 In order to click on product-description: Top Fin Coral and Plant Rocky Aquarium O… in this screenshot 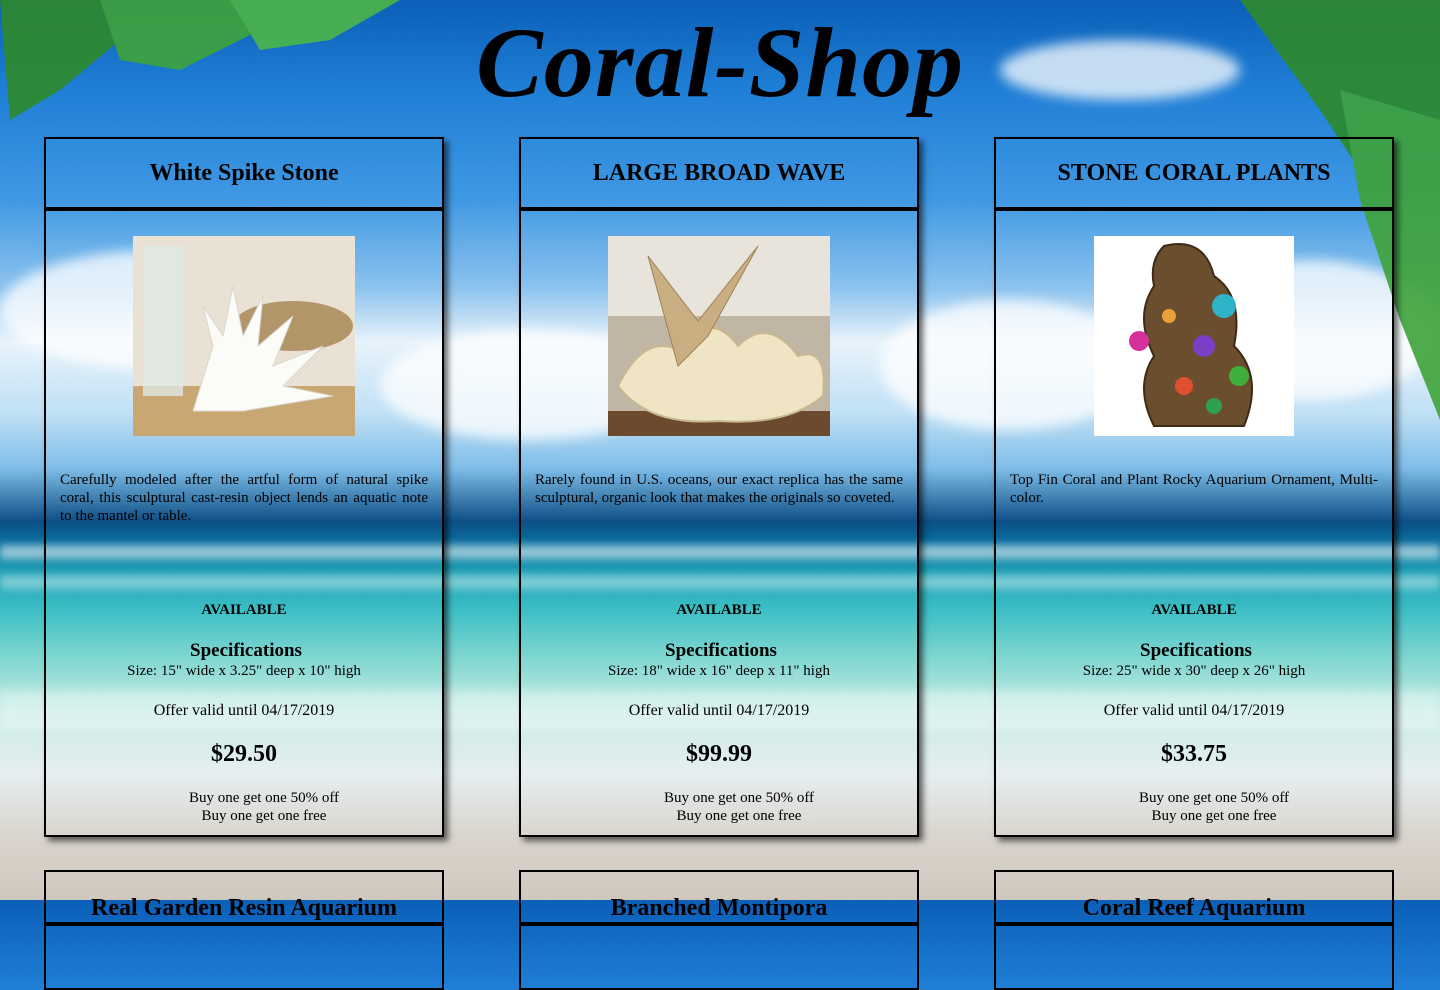, I will do `click(1194, 489)`.